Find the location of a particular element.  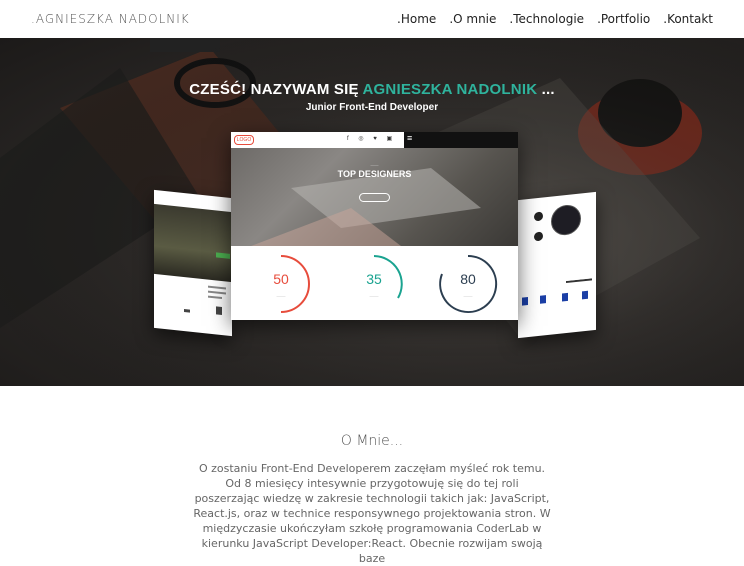

mockup-hero: —— TOP DESIGNERS is located at coordinates (374, 197).